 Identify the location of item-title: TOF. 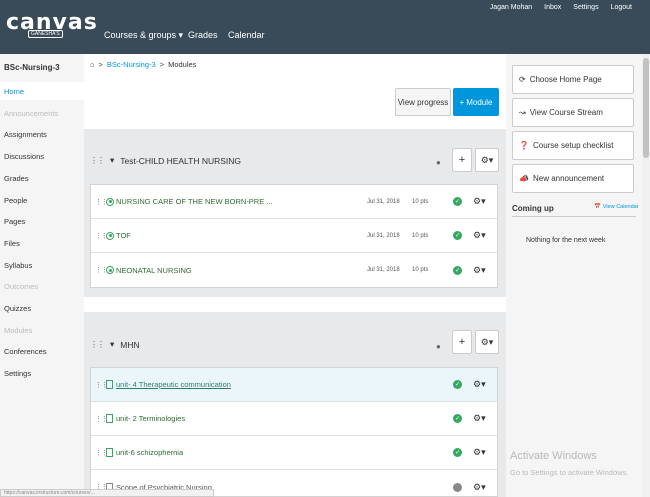
(123, 235).